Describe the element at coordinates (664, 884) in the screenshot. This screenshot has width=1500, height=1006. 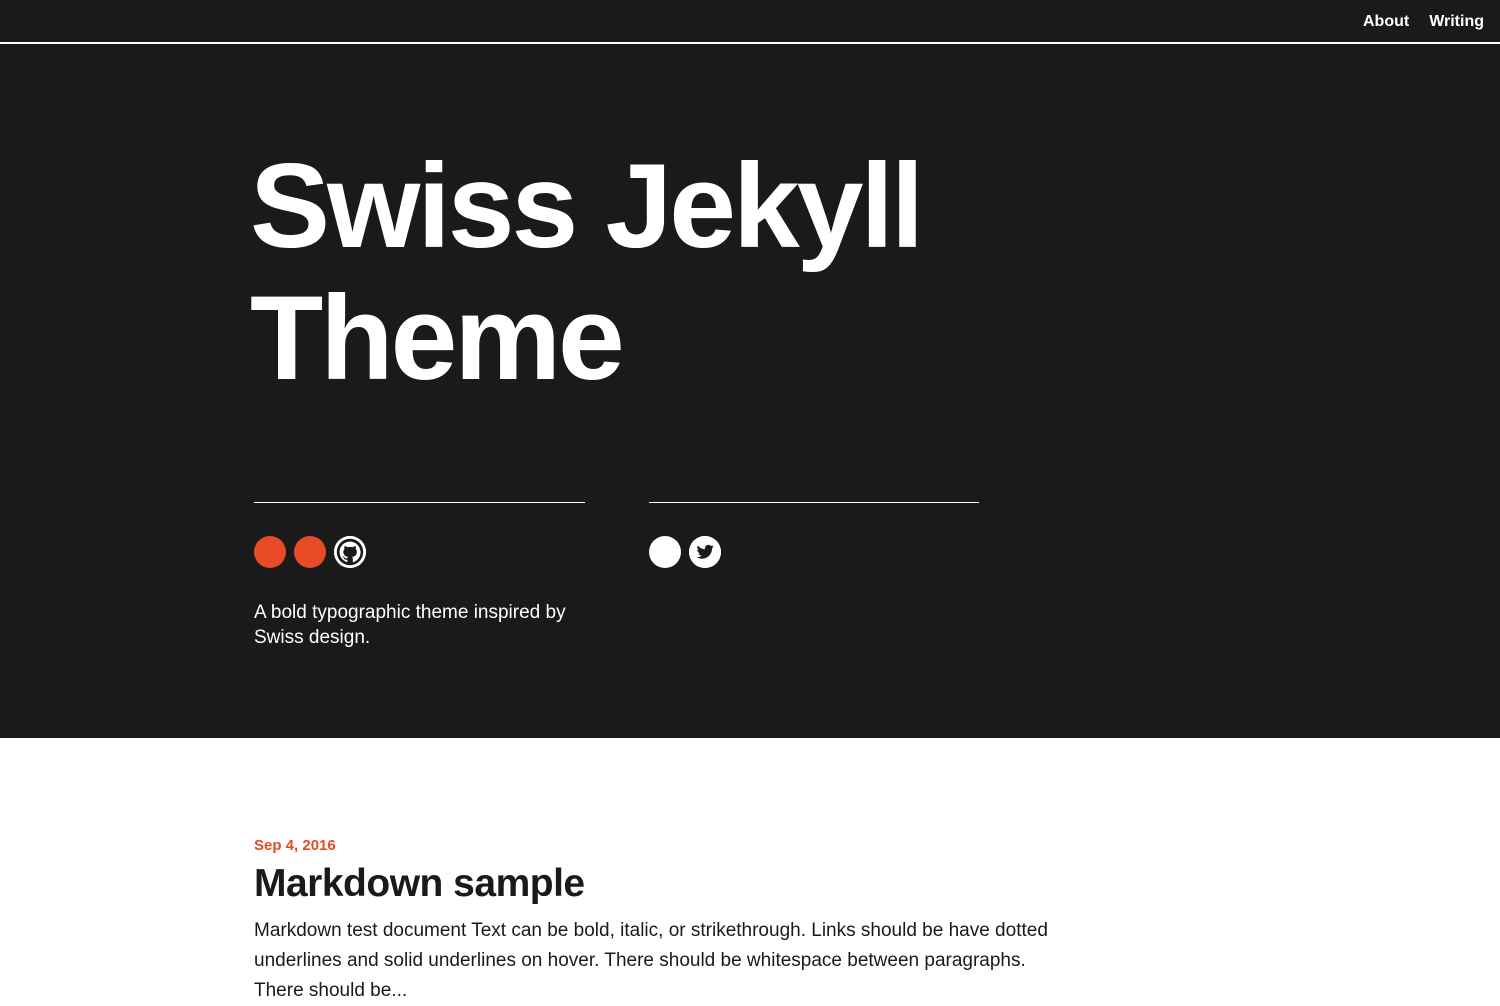
I see `post-title-link: Markdown sample` at that location.